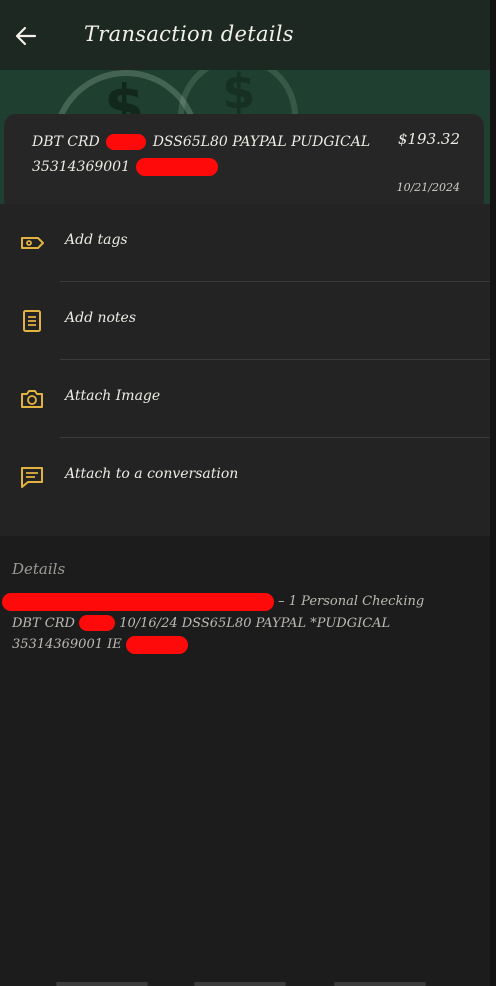 The width and height of the screenshot is (496, 986). Describe the element at coordinates (428, 139) in the screenshot. I see `transaction-amount: $193.32` at that location.